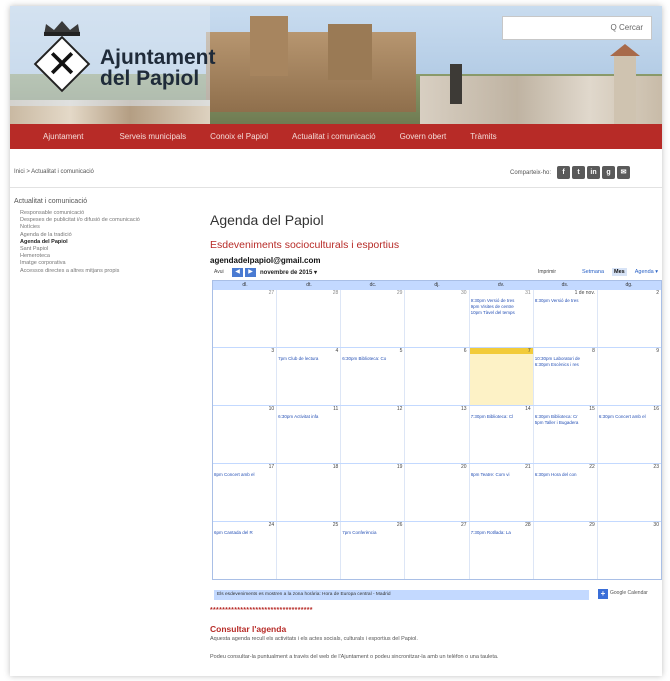 Image resolution: width=670 pixels, height=681 pixels. I want to click on calendar-day: 28, so click(308, 318).